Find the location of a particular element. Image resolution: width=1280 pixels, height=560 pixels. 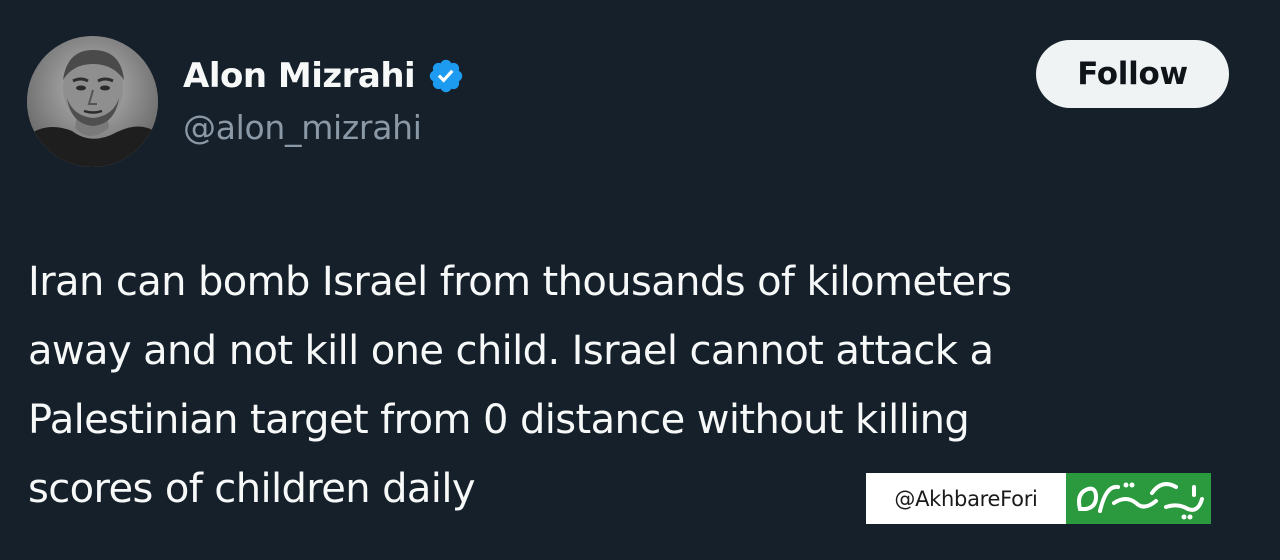

watermark-handle: @AkhbareFori is located at coordinates (966, 498).